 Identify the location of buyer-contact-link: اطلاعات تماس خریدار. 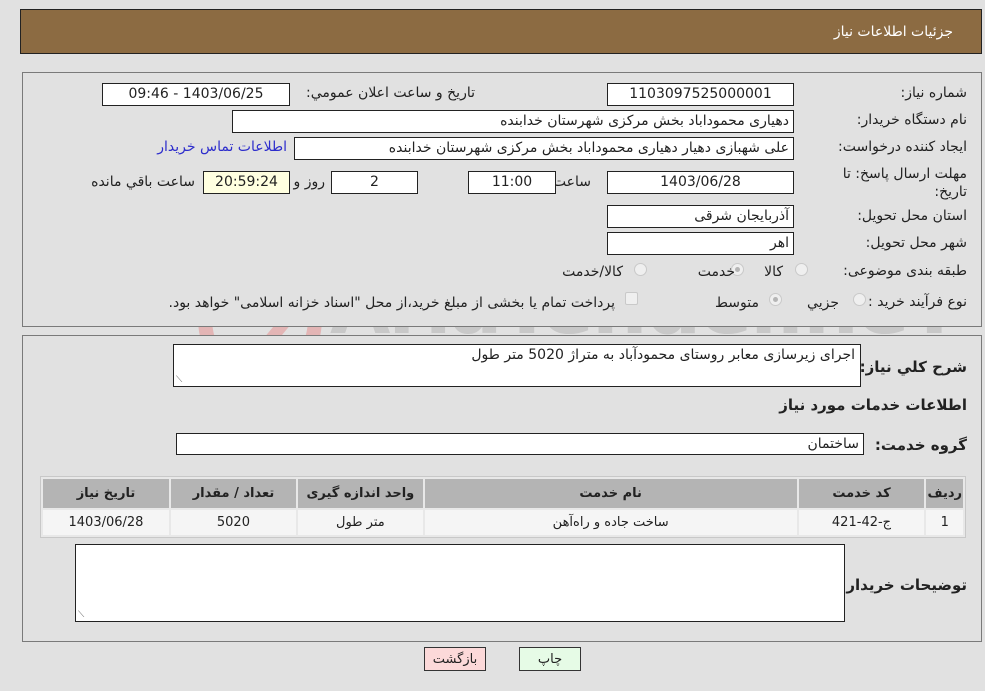
(222, 147).